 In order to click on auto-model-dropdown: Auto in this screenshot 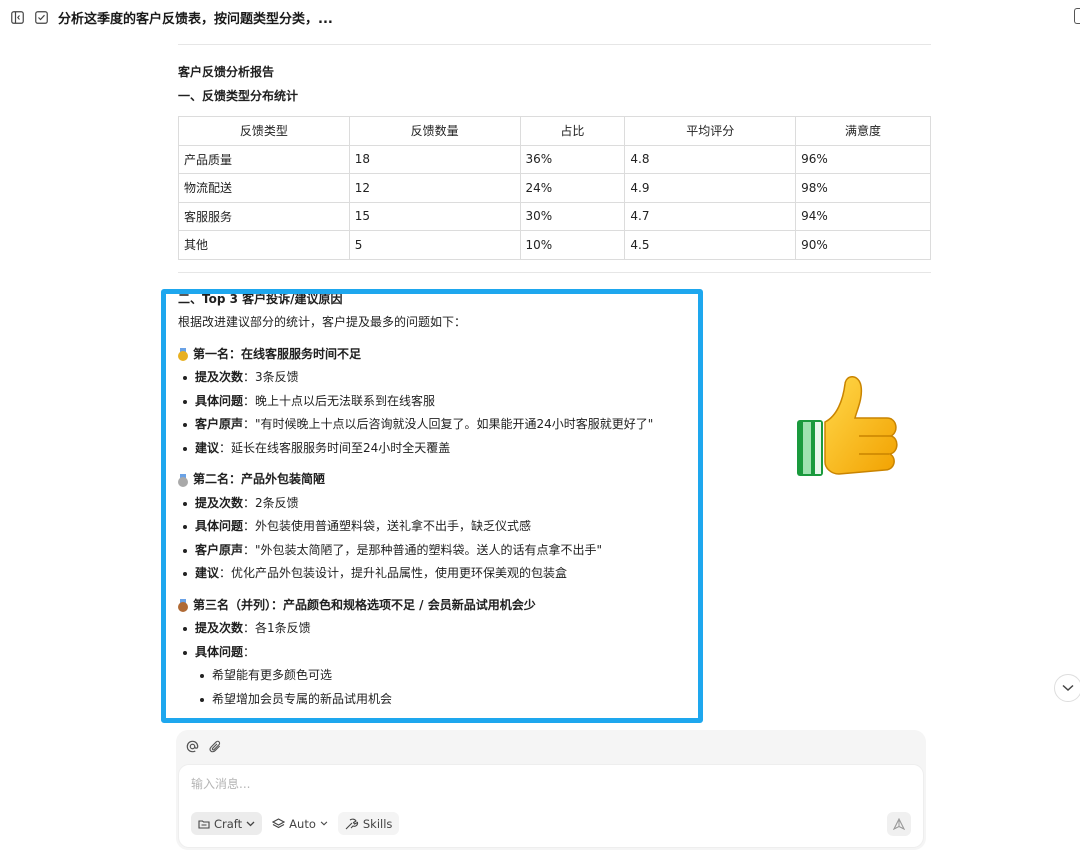, I will do `click(300, 823)`.